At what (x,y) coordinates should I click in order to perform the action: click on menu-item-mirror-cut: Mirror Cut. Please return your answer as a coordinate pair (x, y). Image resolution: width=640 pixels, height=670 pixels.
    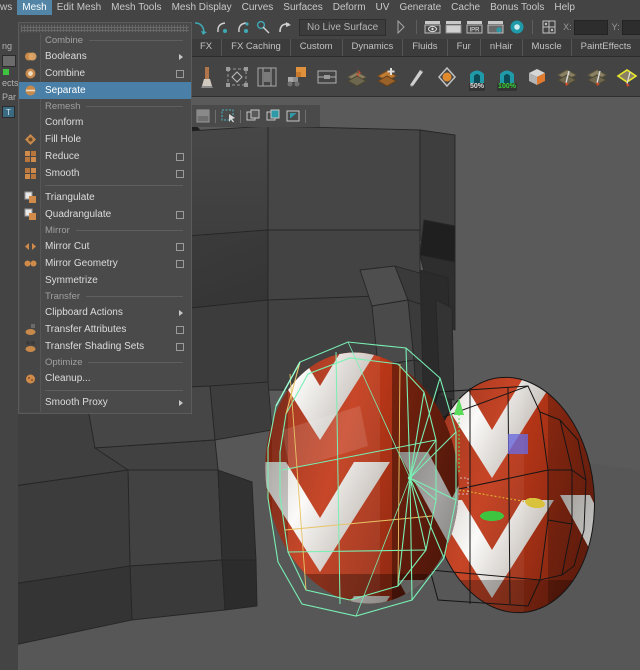
    Looking at the image, I should click on (105, 246).